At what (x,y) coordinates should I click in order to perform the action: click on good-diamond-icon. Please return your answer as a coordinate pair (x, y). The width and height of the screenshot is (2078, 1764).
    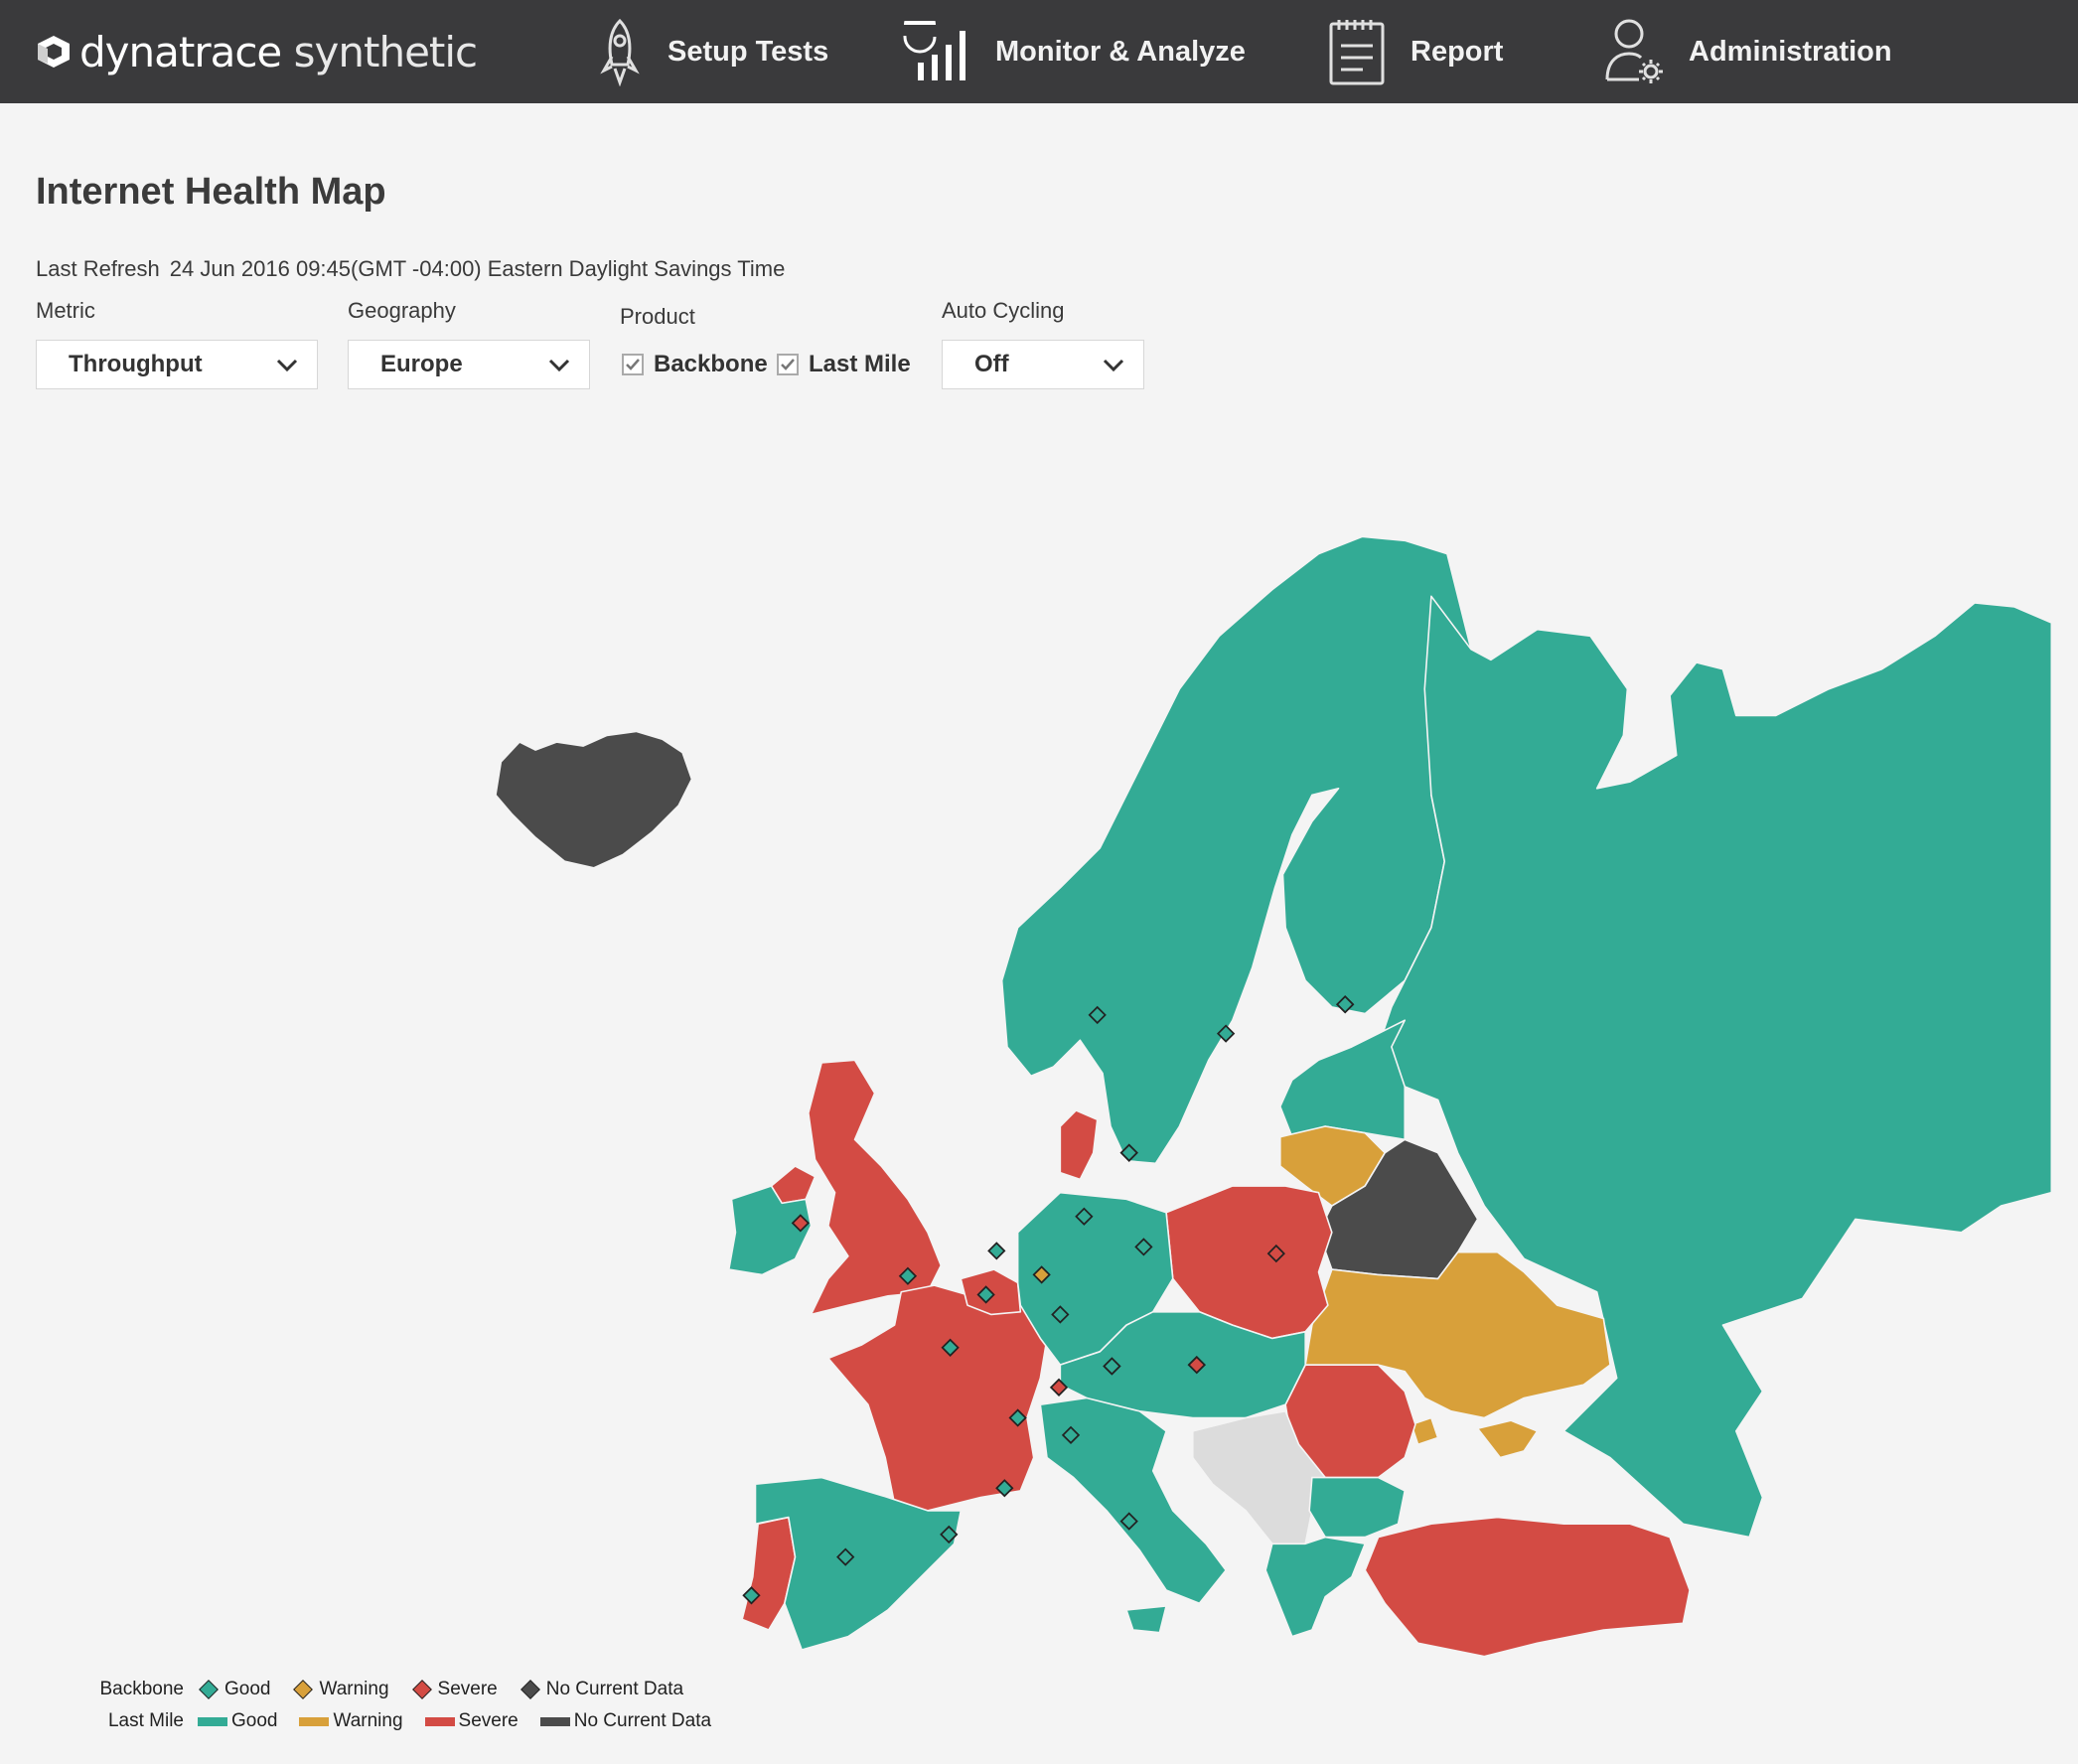
    Looking at the image, I should click on (209, 1689).